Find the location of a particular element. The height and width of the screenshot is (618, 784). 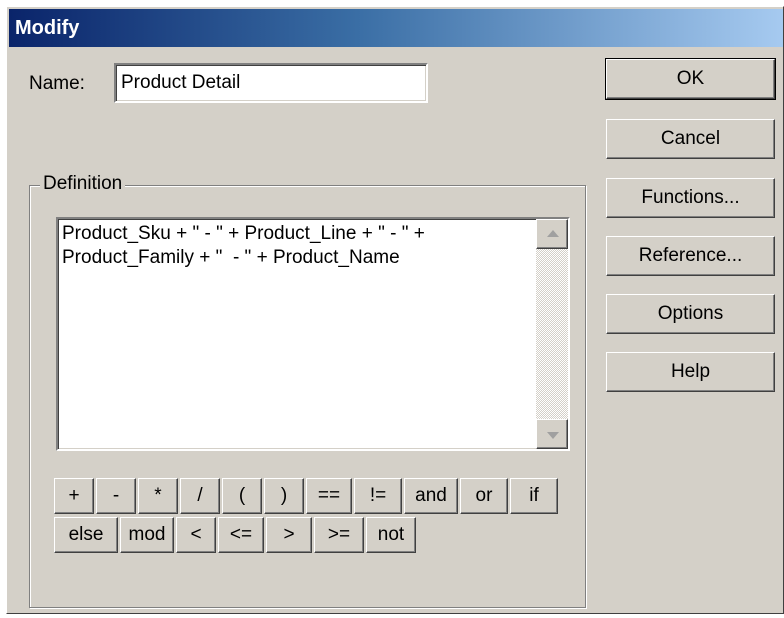

name-label: Name: is located at coordinates (57, 83).